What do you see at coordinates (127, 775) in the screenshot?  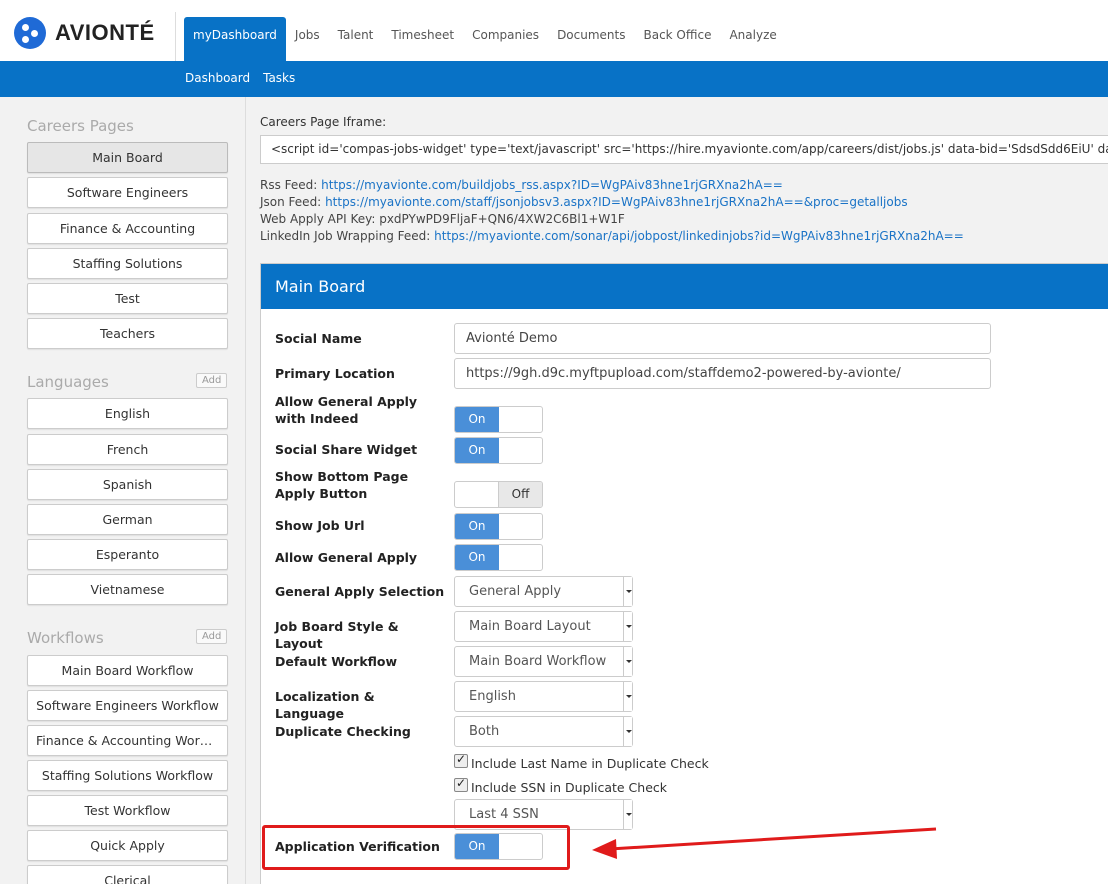 I see `workflow-staffing-solutions: Staffing Solutions Workflow` at bounding box center [127, 775].